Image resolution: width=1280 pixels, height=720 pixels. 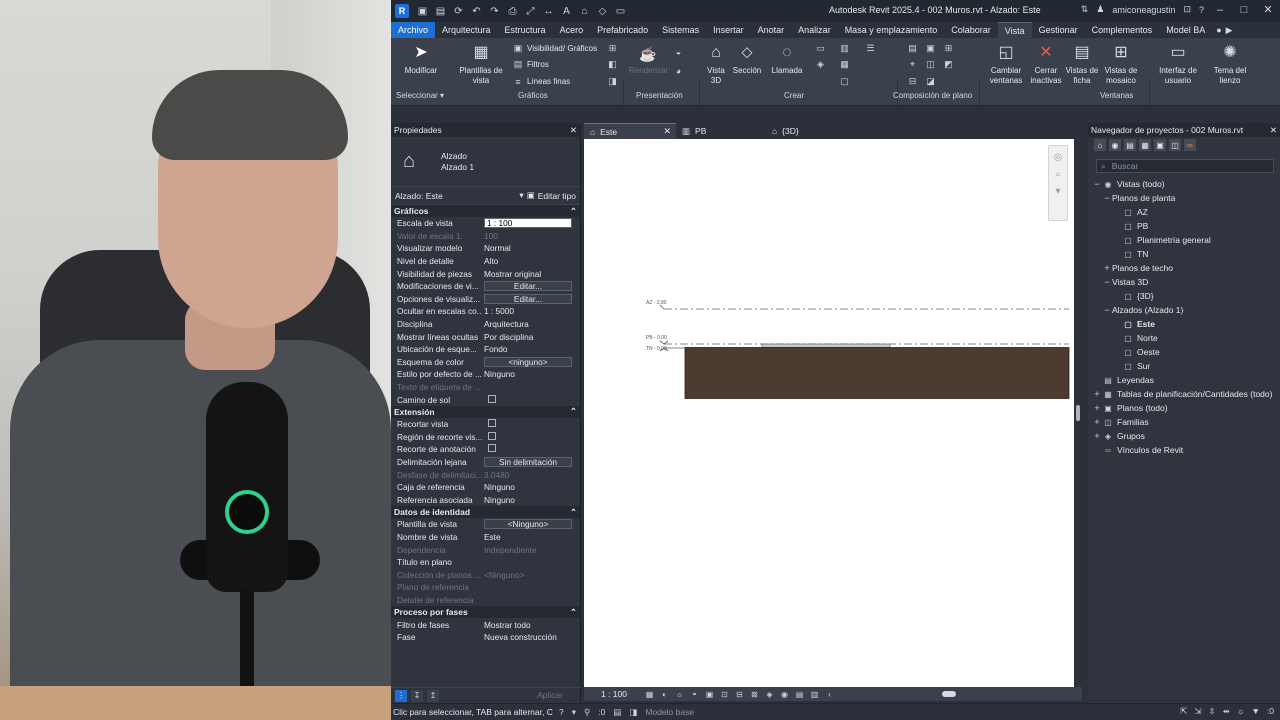 What do you see at coordinates (721, 131) in the screenshot?
I see `view-tab-pb: ▥ PB` at bounding box center [721, 131].